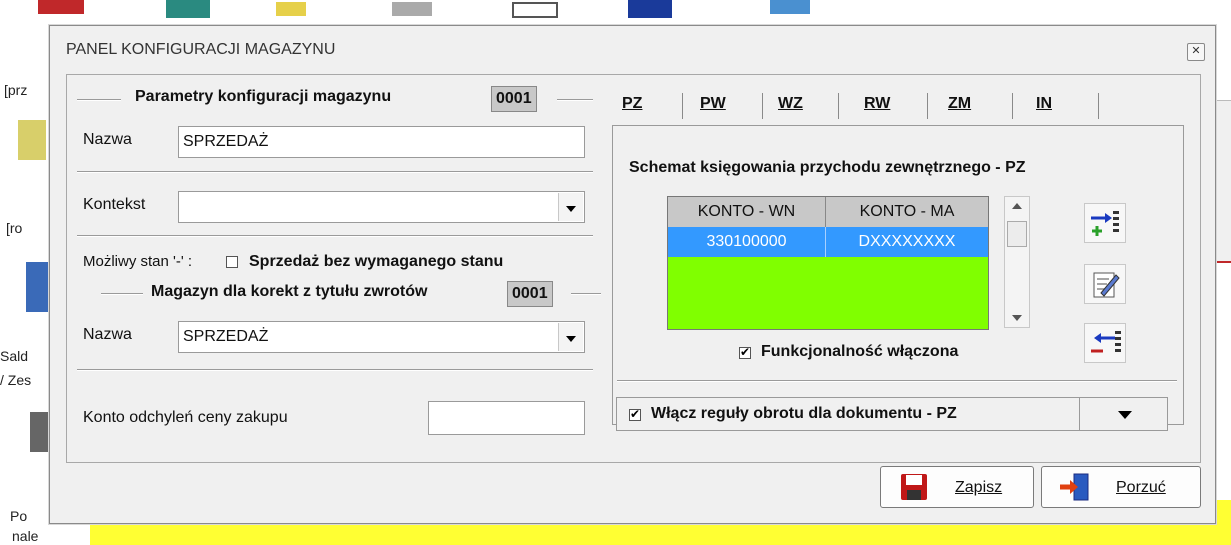 The height and width of the screenshot is (545, 1231). I want to click on remove-row-button, so click(1105, 343).